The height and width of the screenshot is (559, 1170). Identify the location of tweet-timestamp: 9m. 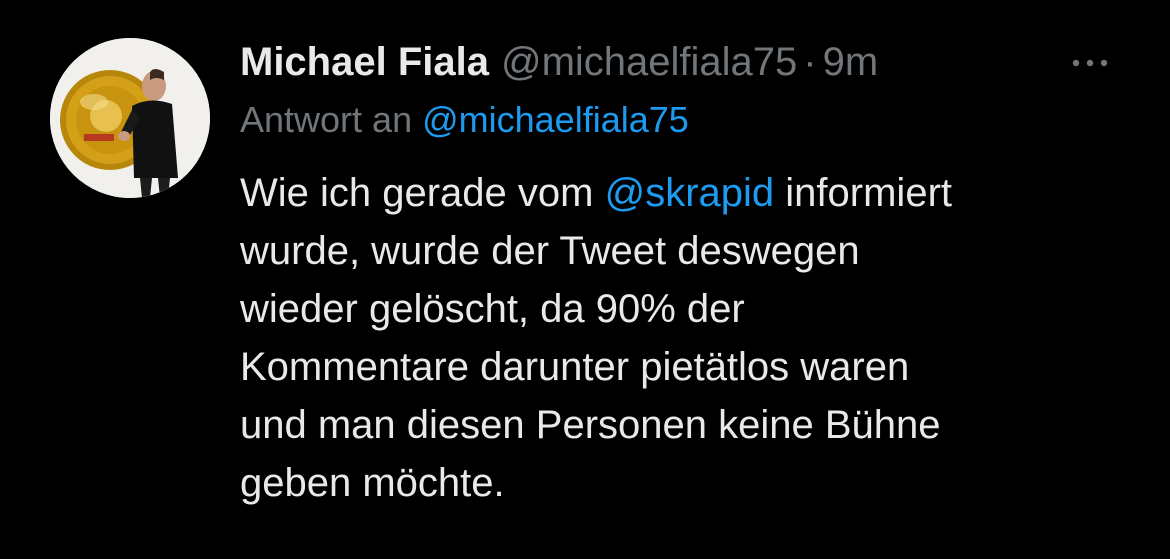
(851, 62).